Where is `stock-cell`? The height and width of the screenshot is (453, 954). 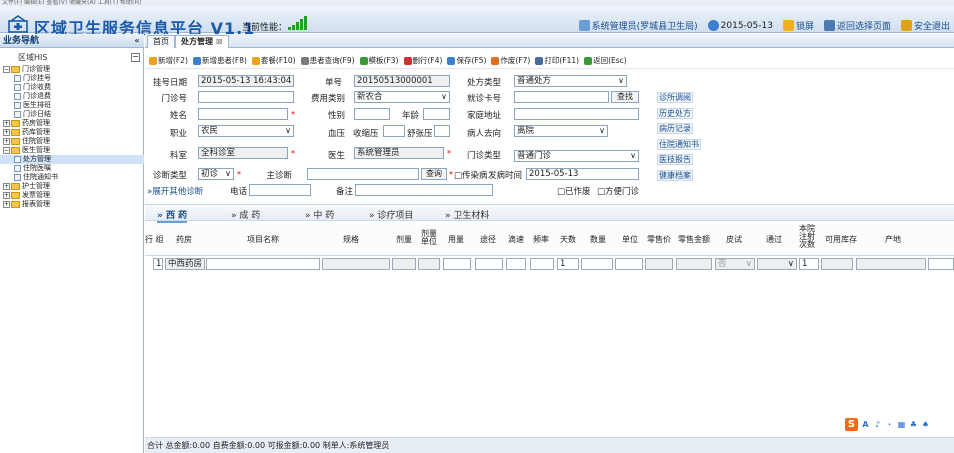 stock-cell is located at coordinates (837, 264).